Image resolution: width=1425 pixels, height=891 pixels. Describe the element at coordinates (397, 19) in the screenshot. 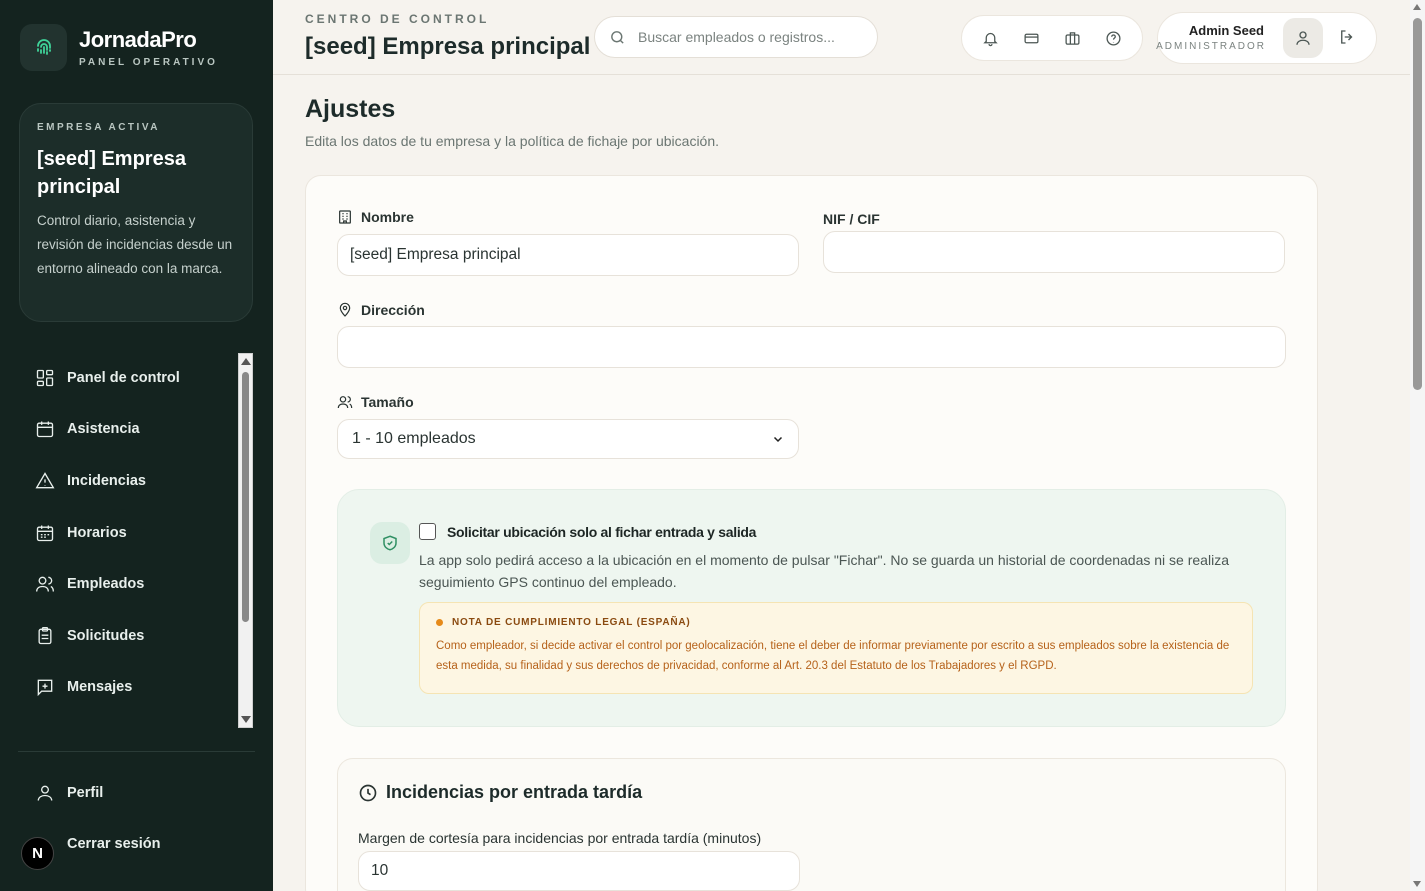

I see `header-kicker: CENTRO DE CONTROL` at that location.